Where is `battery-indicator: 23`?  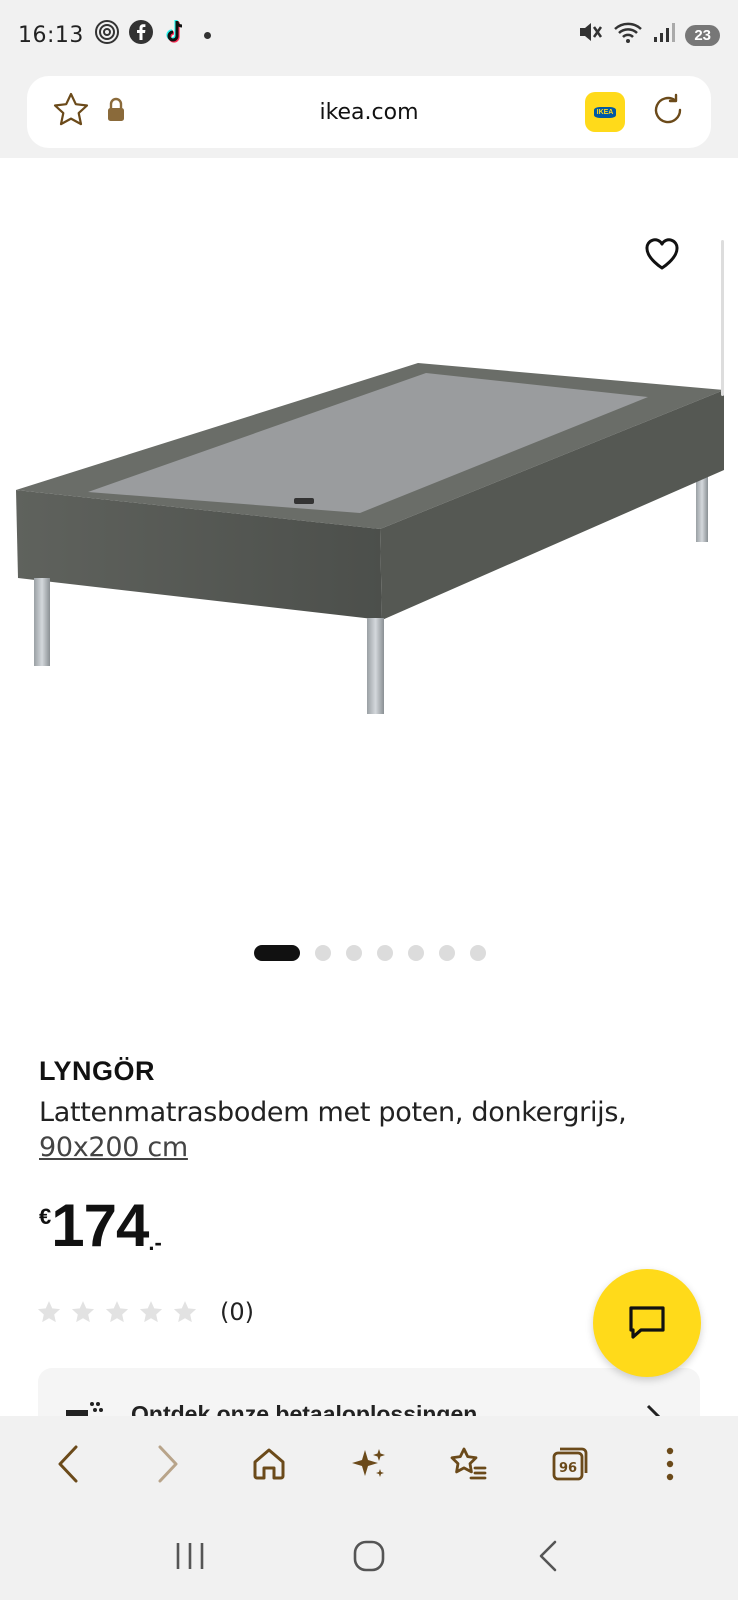 battery-indicator: 23 is located at coordinates (702, 35).